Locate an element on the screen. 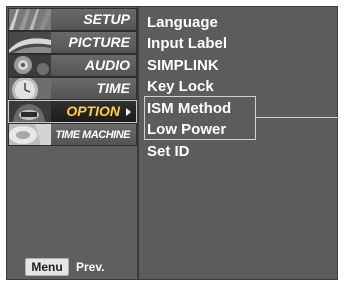 The width and height of the screenshot is (344, 285). menu-label-picture: PICTURE is located at coordinates (99, 42).